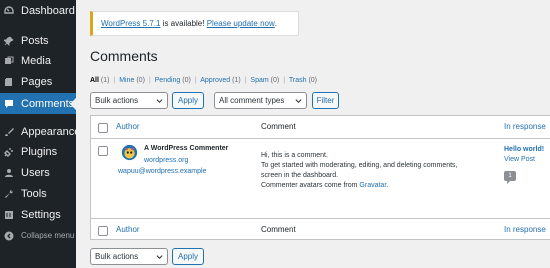 The height and width of the screenshot is (268, 550). Describe the element at coordinates (9, 132) in the screenshot. I see `brush-icon` at that location.